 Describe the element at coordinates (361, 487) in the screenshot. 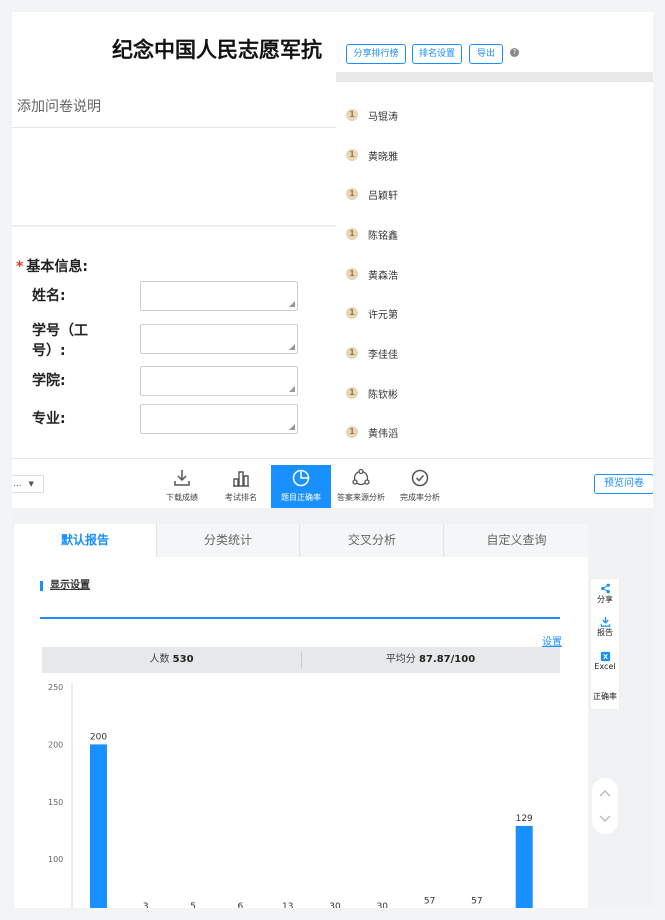

I see `tool-answer-source: 答案来源分析` at that location.